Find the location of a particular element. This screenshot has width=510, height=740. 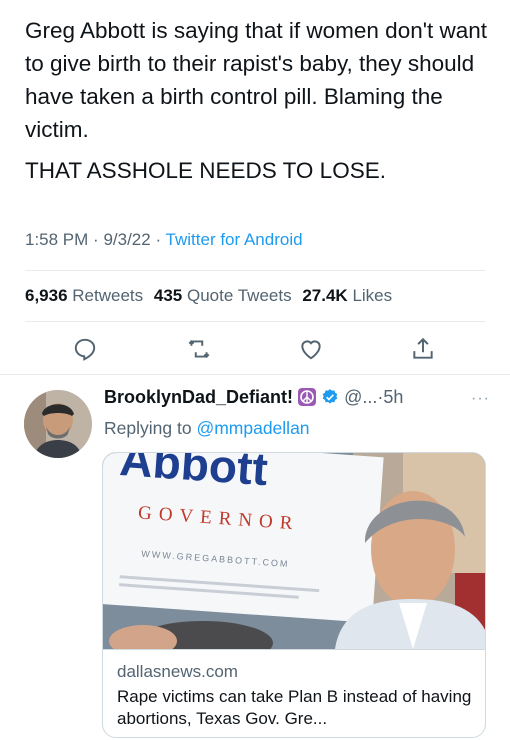

card-domain: dallasnews.com is located at coordinates (177, 671).